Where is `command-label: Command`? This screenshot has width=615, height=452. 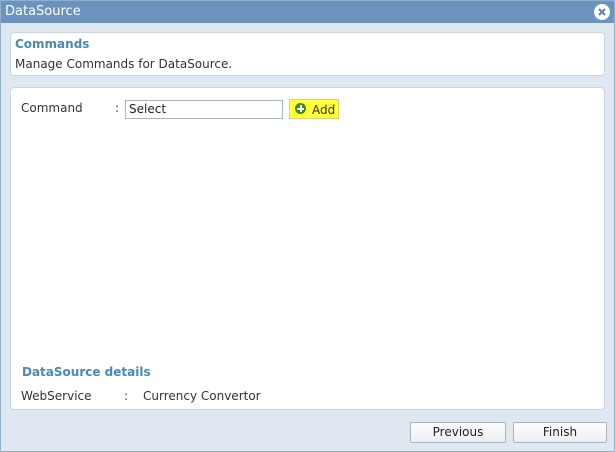 command-label: Command is located at coordinates (52, 108).